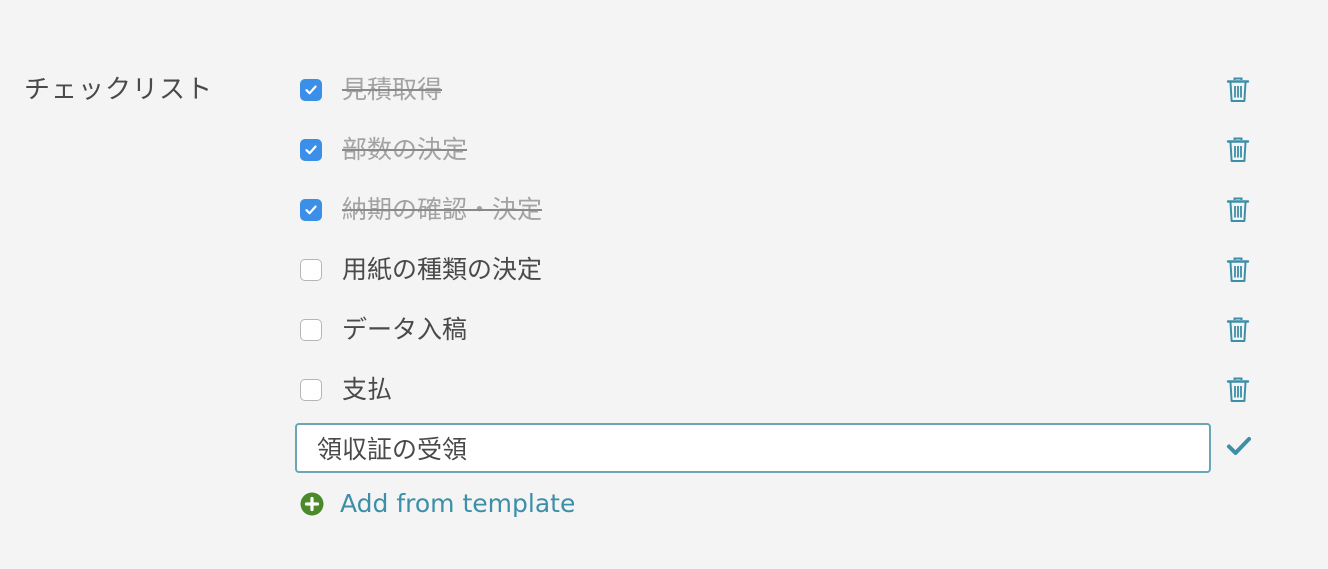 Image resolution: width=1328 pixels, height=569 pixels. Describe the element at coordinates (442, 270) in the screenshot. I see `checklist-item-label: 用紙の種類の決定` at that location.